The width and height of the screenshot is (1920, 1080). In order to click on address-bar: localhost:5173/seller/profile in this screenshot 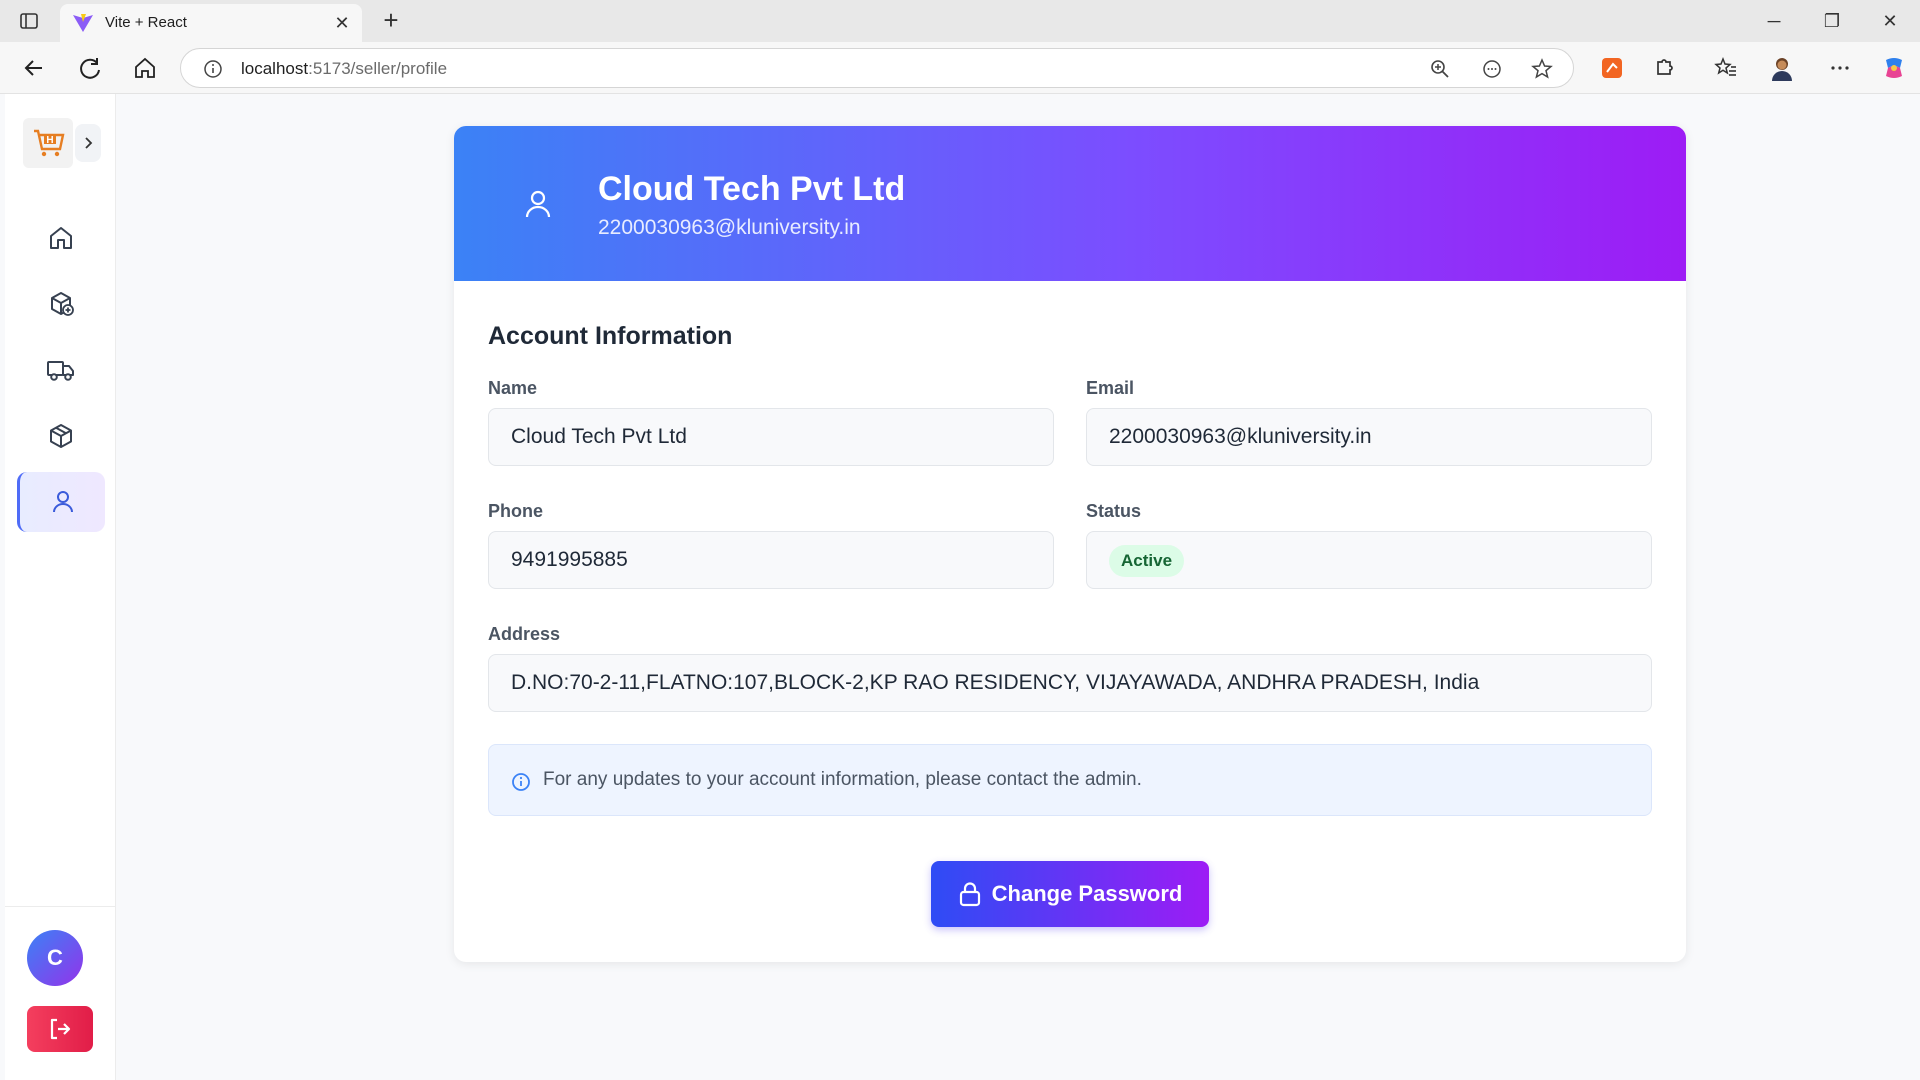, I will do `click(877, 68)`.